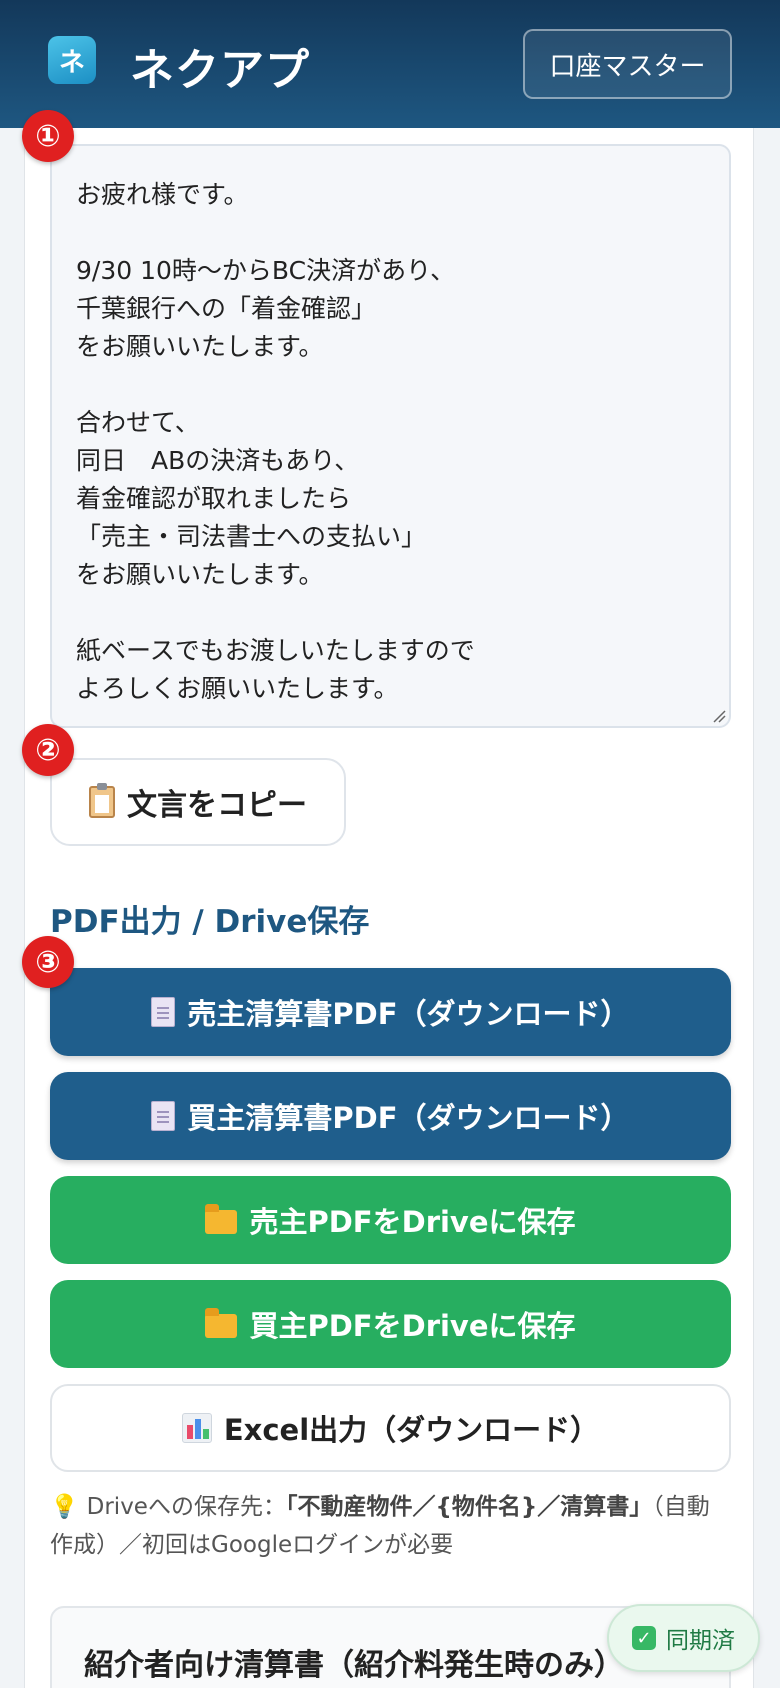 This screenshot has height=1688, width=780. What do you see at coordinates (412, 1222) in the screenshot?
I see `seller-drive-label: 売主PDFをDriveに保存` at bounding box center [412, 1222].